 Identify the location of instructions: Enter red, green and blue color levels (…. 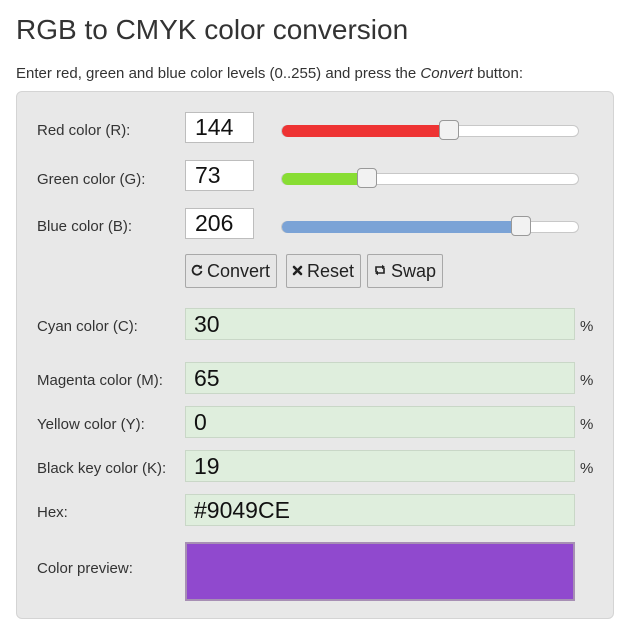
(269, 73).